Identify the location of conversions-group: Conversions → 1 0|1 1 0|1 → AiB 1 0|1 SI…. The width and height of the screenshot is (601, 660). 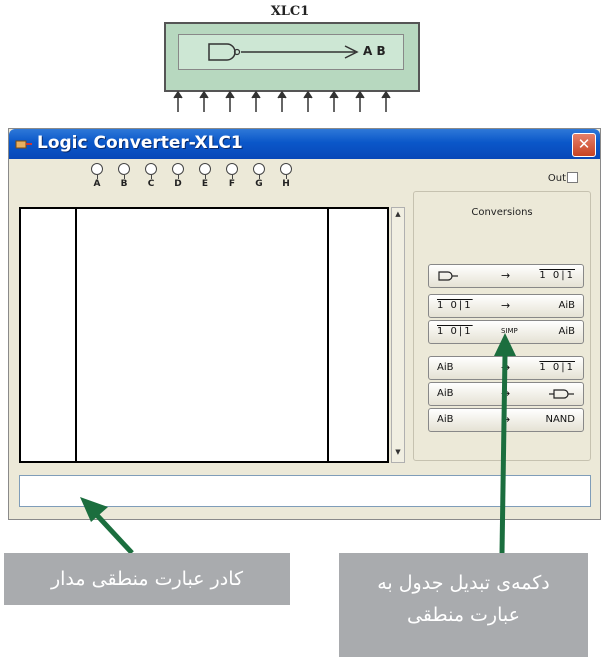
(502, 326).